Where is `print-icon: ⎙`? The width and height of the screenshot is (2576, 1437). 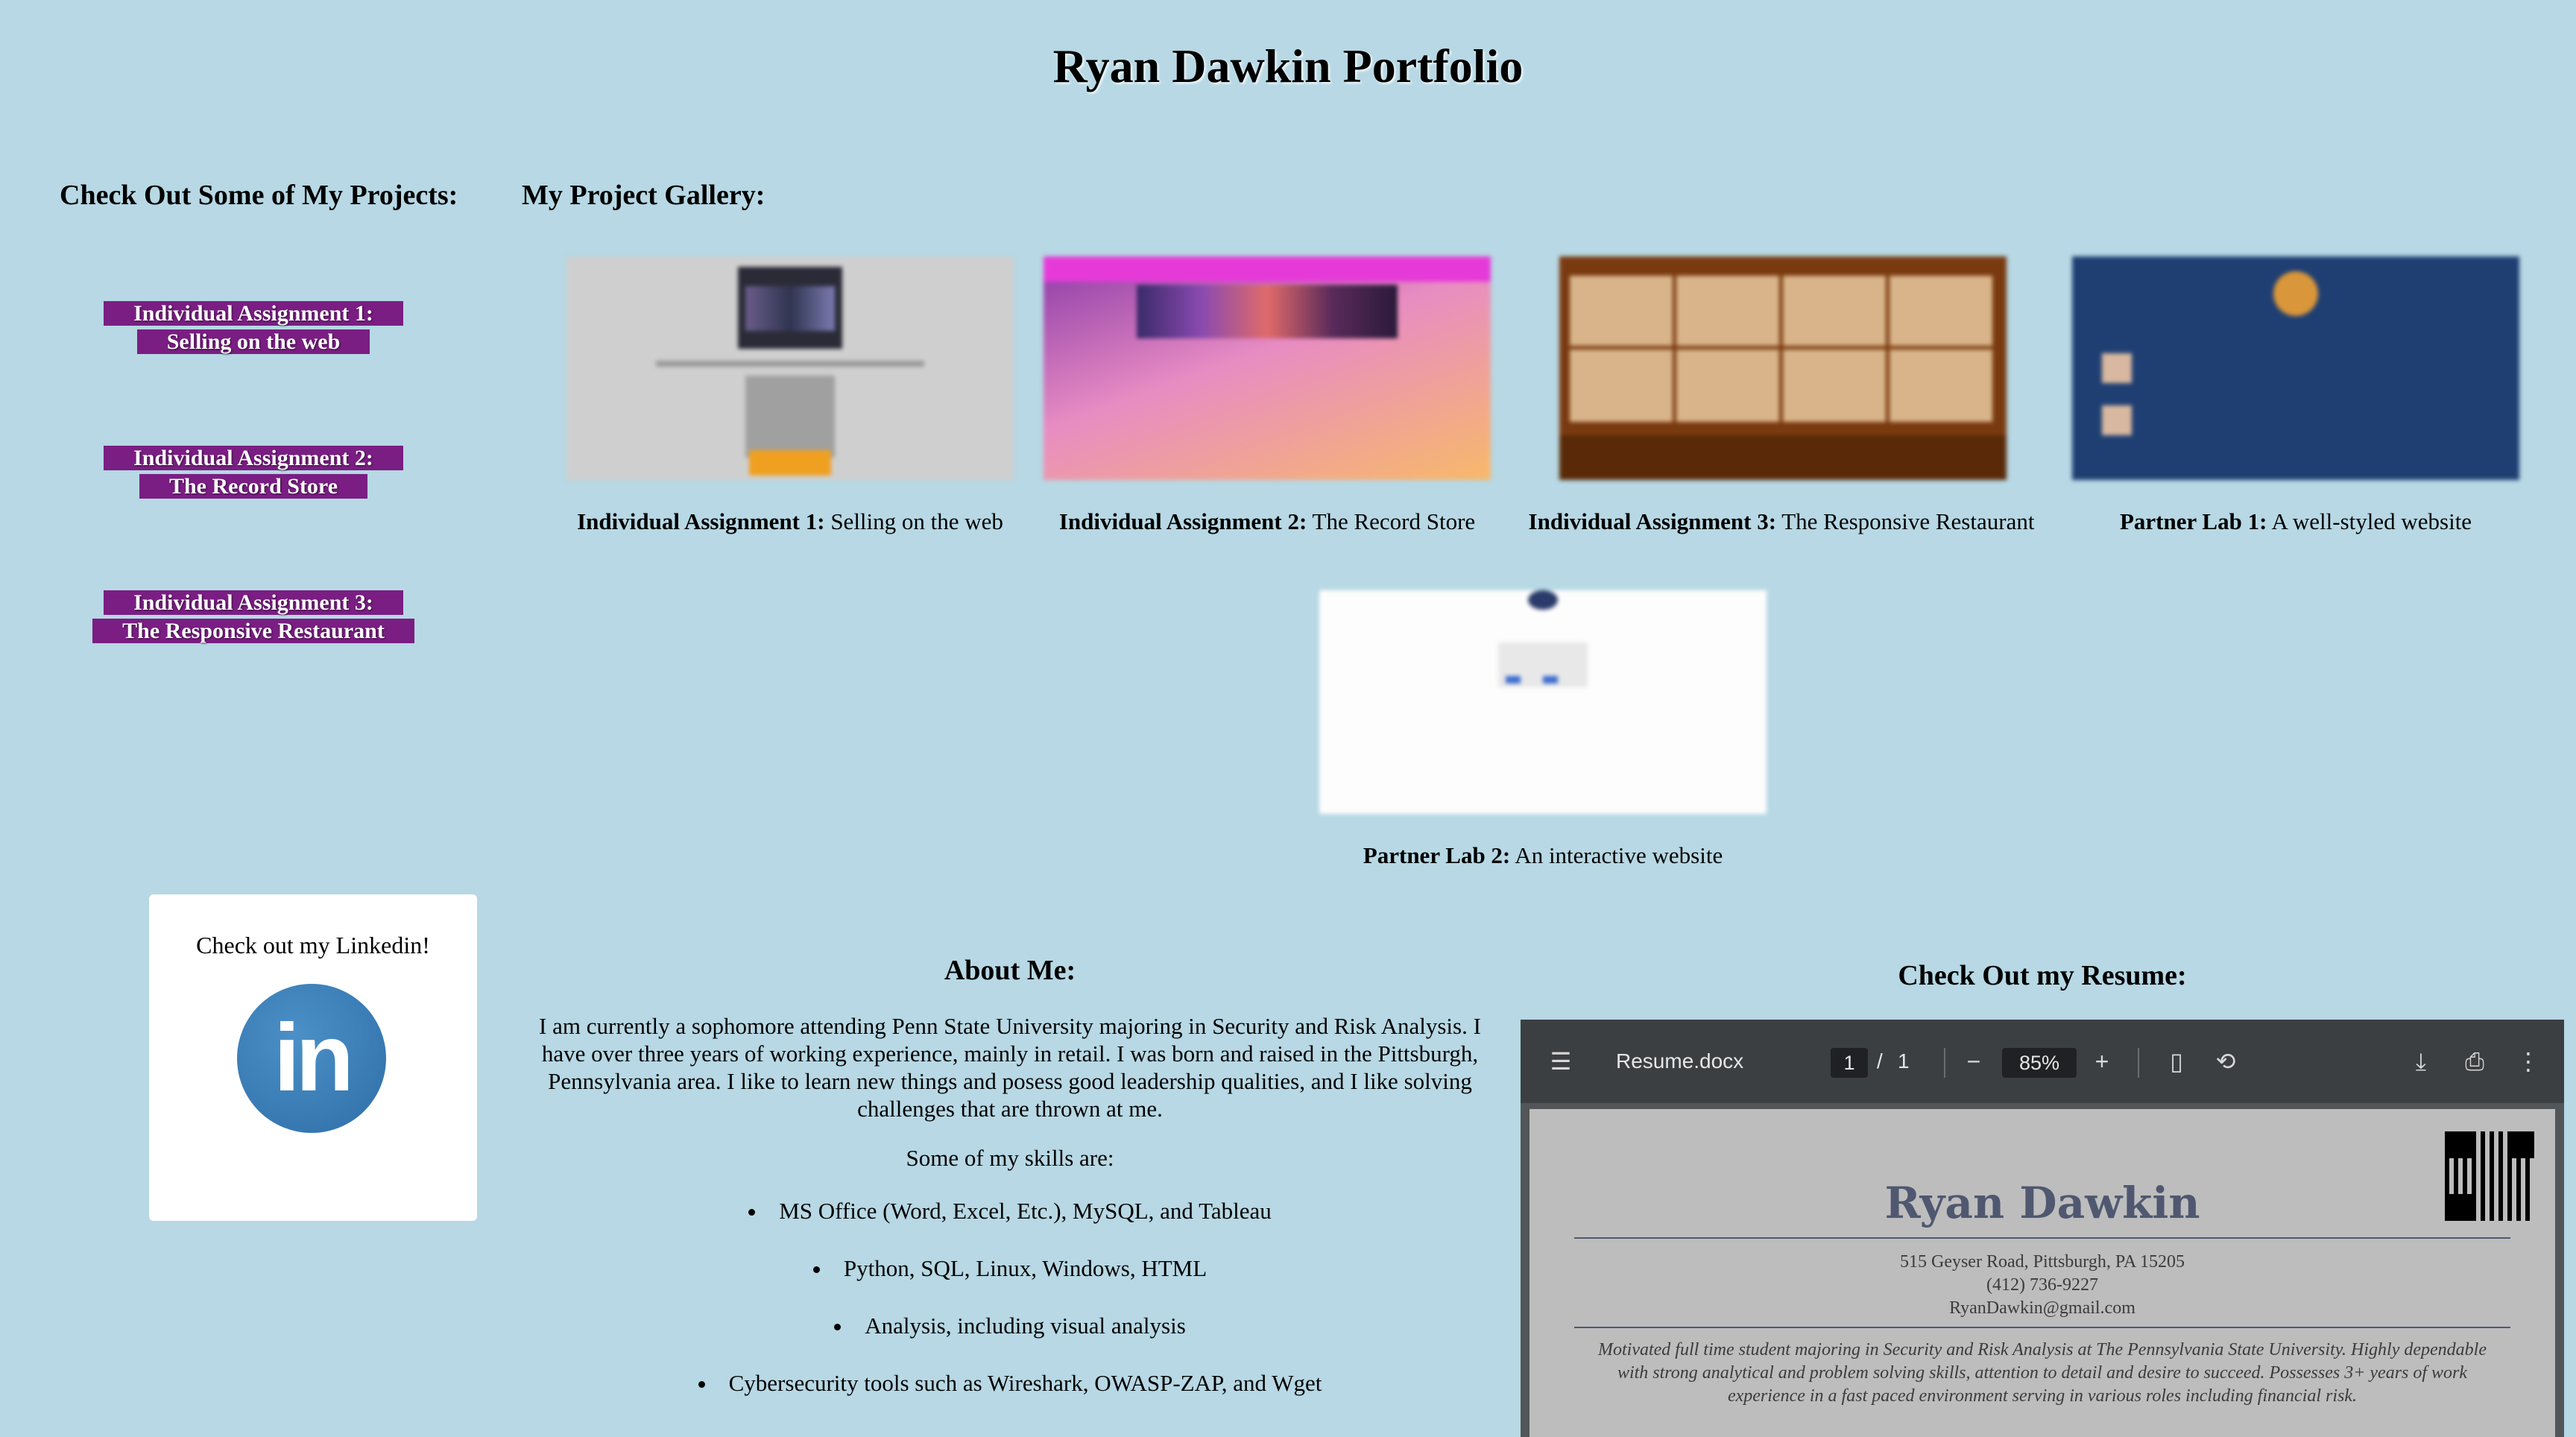
print-icon: ⎙ is located at coordinates (2474, 1062).